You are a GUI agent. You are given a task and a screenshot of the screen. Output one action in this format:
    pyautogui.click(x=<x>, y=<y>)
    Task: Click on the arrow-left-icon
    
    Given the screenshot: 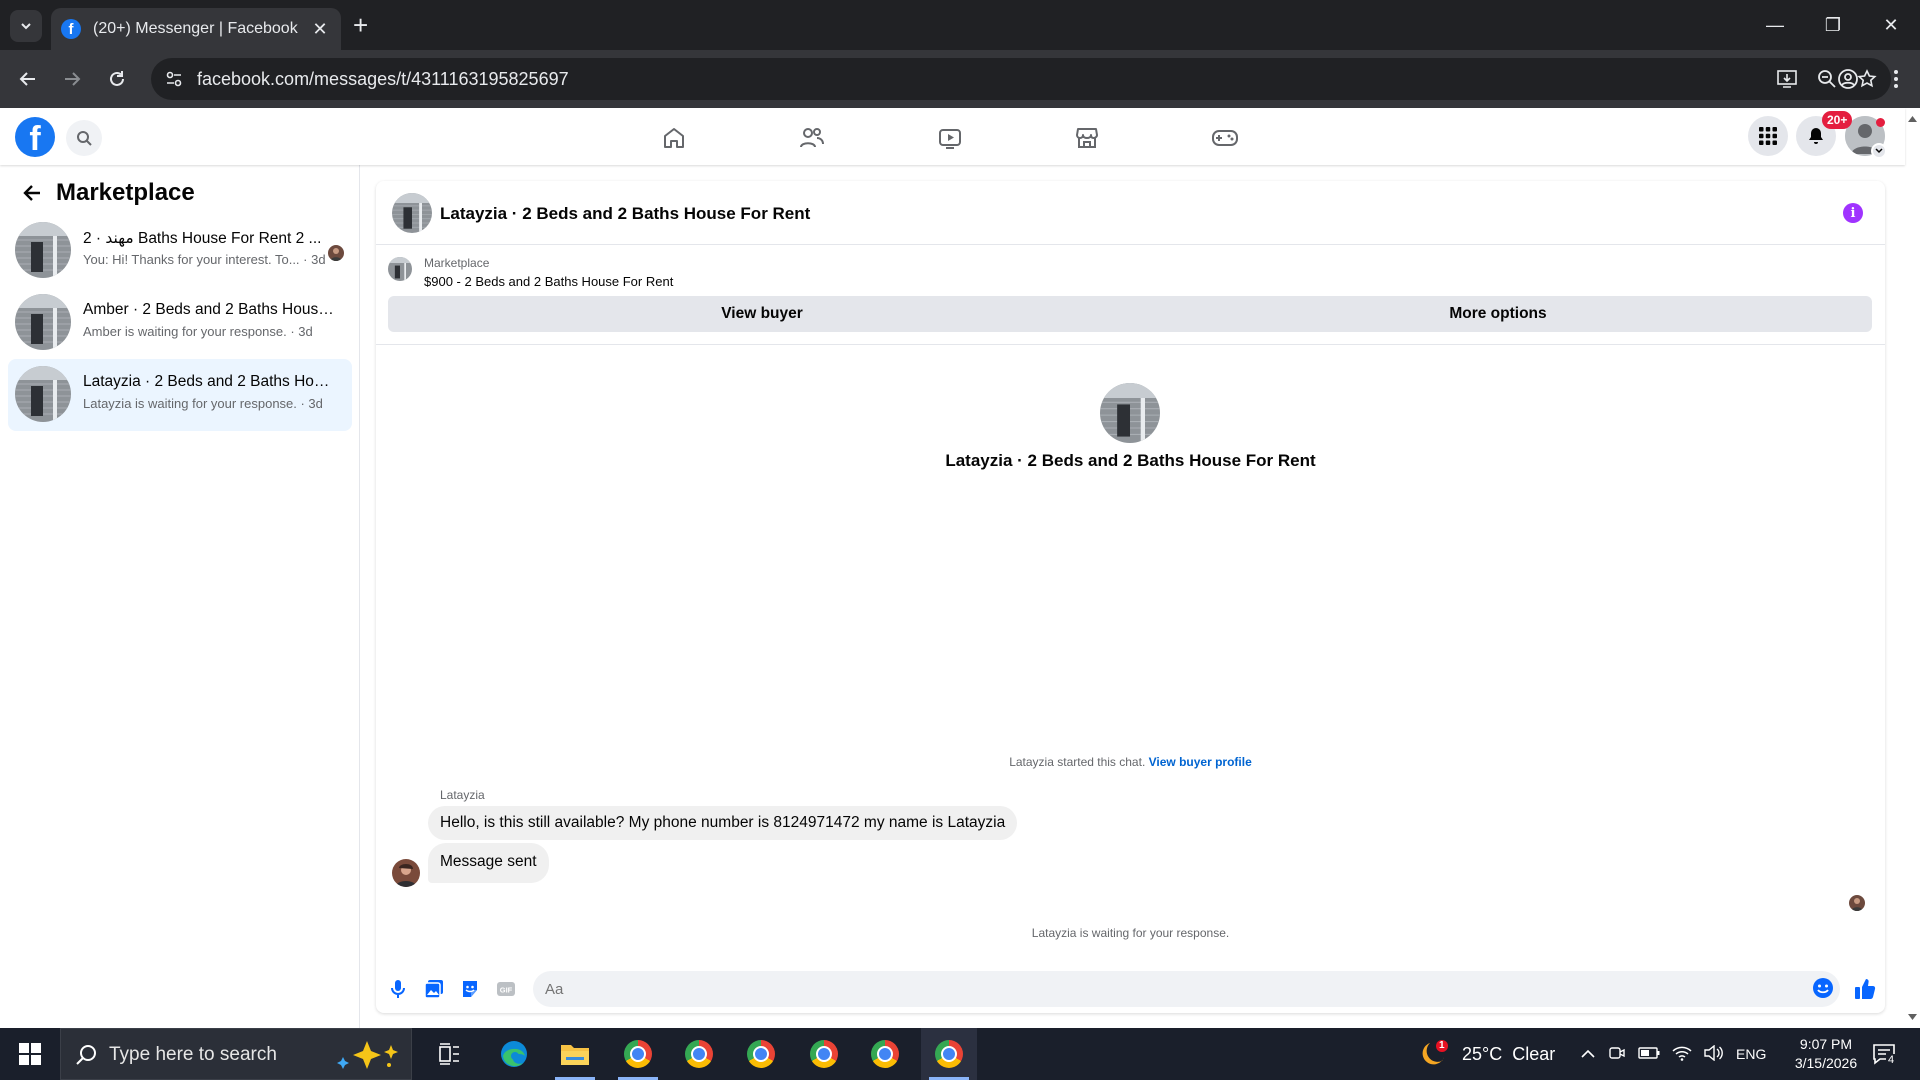 What is the action you would take?
    pyautogui.click(x=27, y=79)
    